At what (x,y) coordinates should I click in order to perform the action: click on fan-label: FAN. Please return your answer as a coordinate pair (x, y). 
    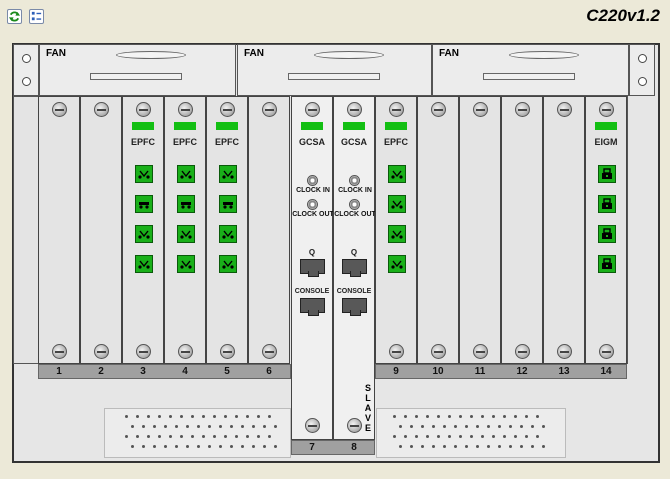
    Looking at the image, I should click on (56, 53).